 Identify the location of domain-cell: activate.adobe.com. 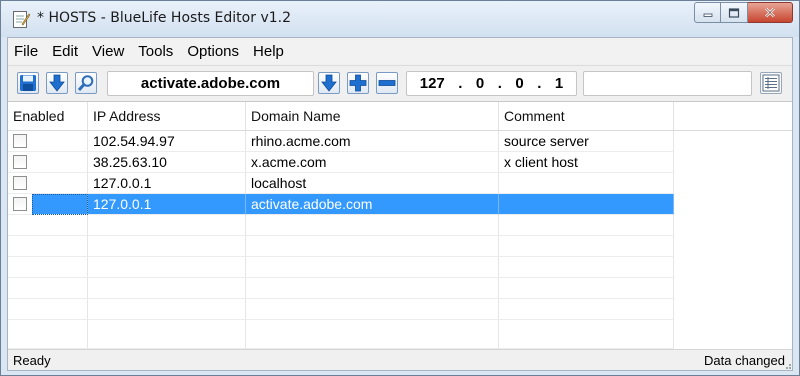
(372, 204).